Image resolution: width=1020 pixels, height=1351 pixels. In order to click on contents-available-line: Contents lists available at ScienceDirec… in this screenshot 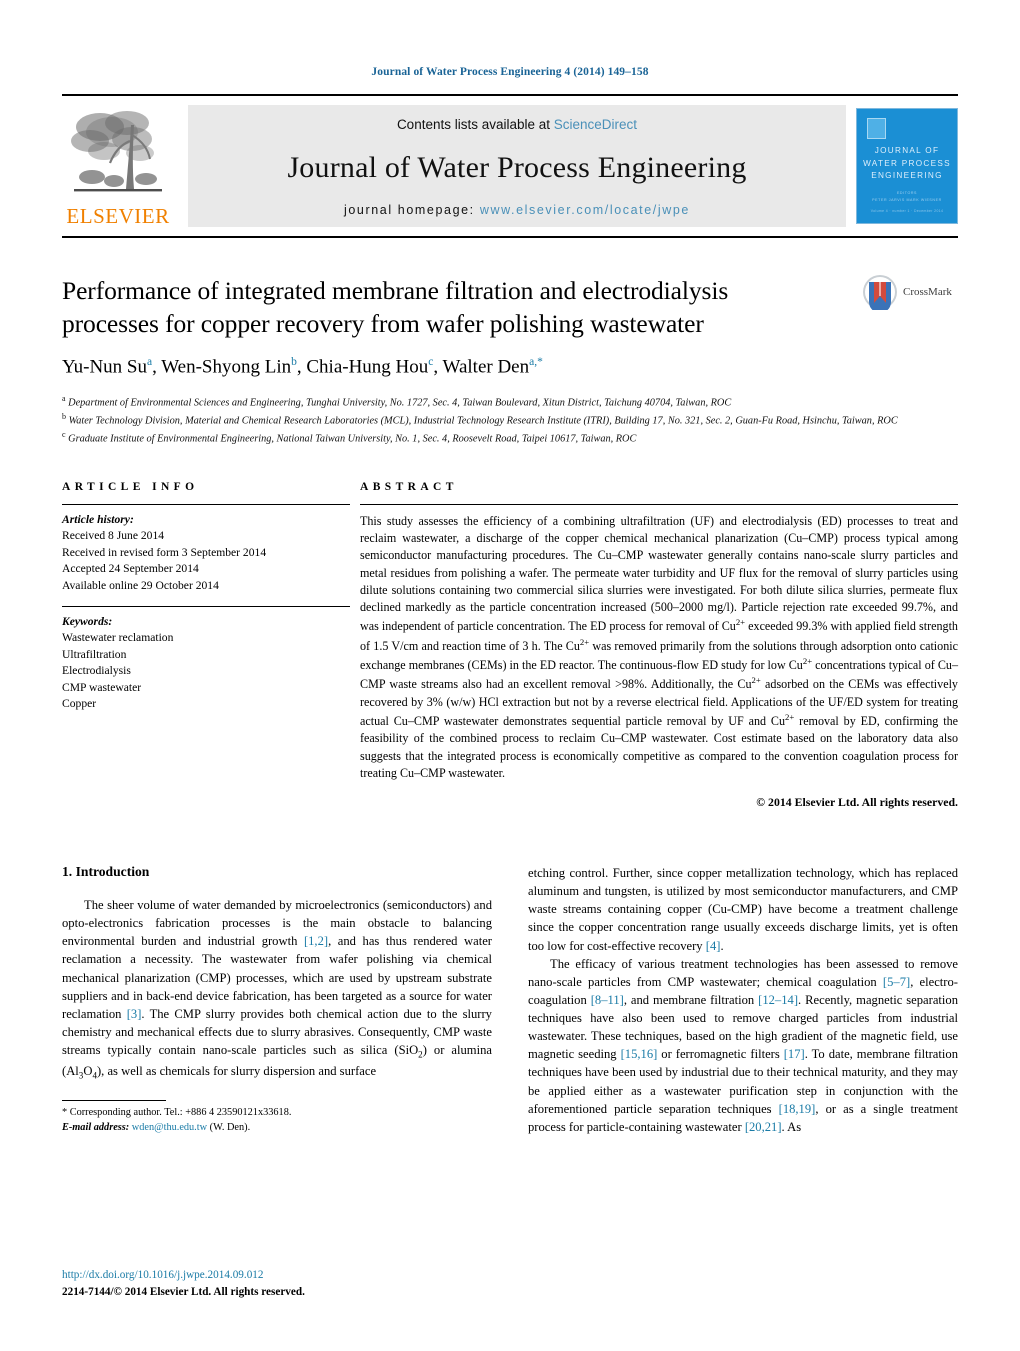, I will do `click(517, 124)`.